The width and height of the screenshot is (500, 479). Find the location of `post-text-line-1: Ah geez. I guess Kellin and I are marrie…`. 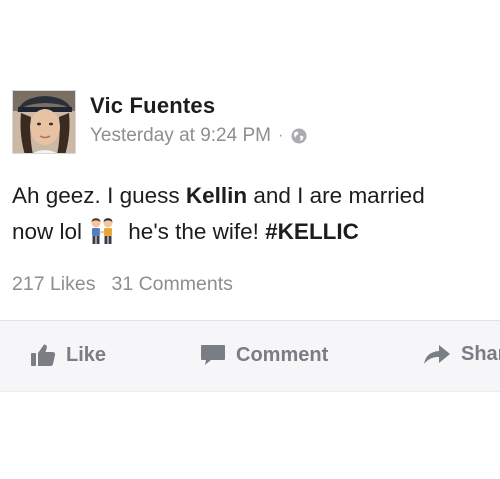

post-text-line-1: Ah geez. I guess Kellin and I are marrie… is located at coordinates (256, 196).